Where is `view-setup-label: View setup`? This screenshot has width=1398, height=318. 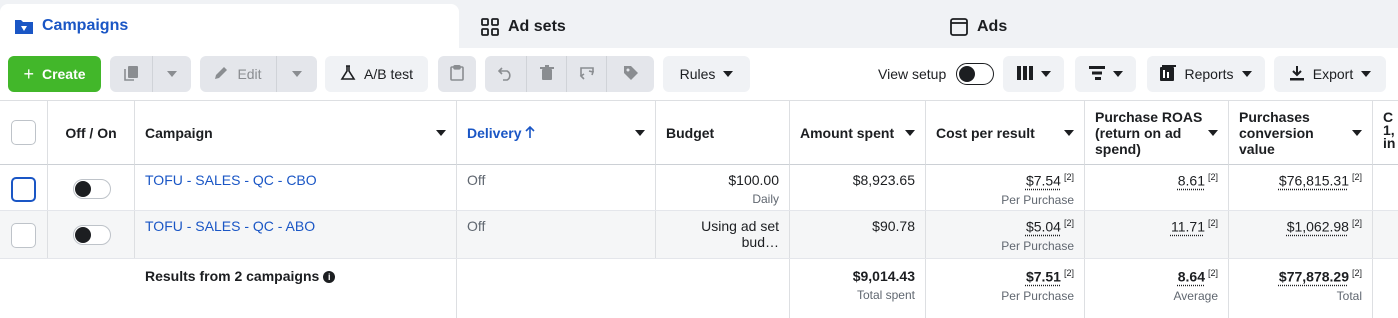
view-setup-label: View setup is located at coordinates (912, 74).